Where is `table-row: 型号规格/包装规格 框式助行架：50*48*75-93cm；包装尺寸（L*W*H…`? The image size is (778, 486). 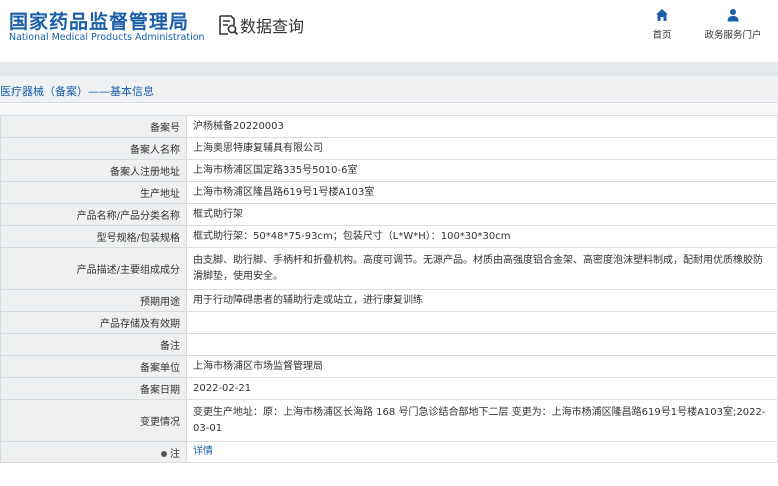
table-row: 型号规格/包装规格 框式助行架：50*48*75-93cm；包装尺寸（L*W*H… is located at coordinates (389, 236).